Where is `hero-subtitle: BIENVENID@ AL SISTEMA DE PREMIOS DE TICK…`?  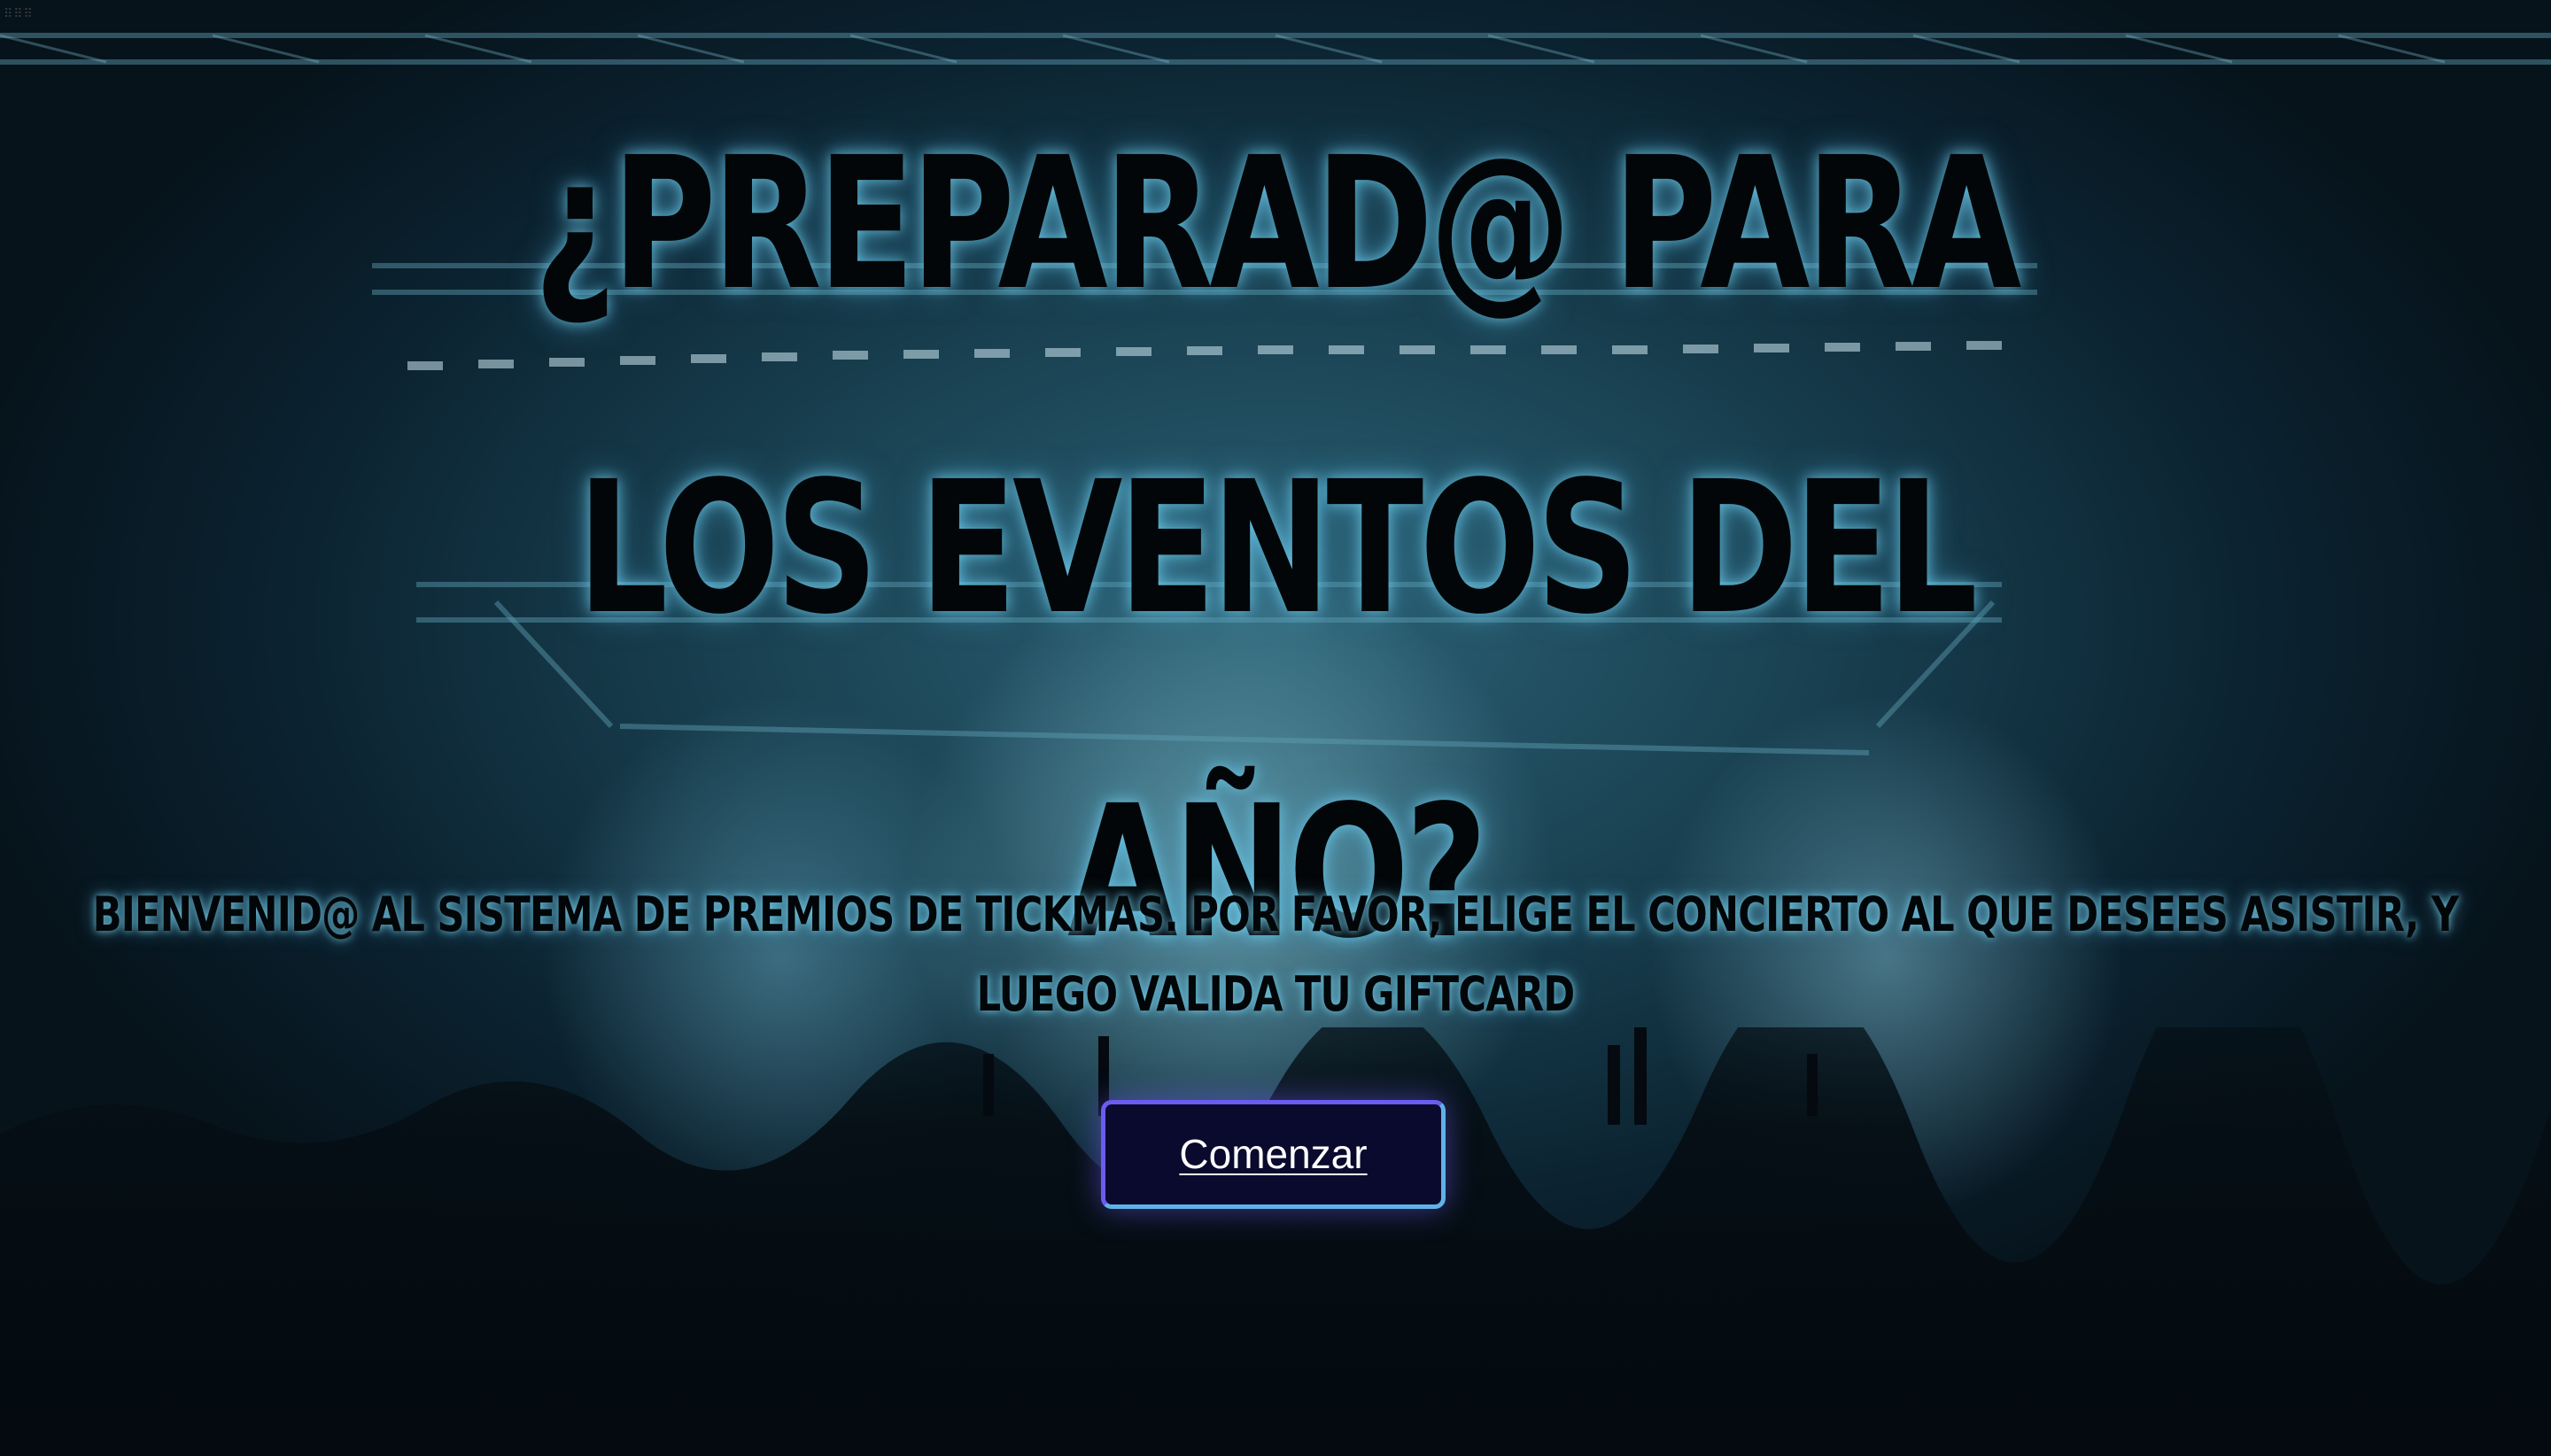
hero-subtitle: BIENVENID@ AL SISTEMA DE PREMIOS DE TICK… is located at coordinates (1275, 955).